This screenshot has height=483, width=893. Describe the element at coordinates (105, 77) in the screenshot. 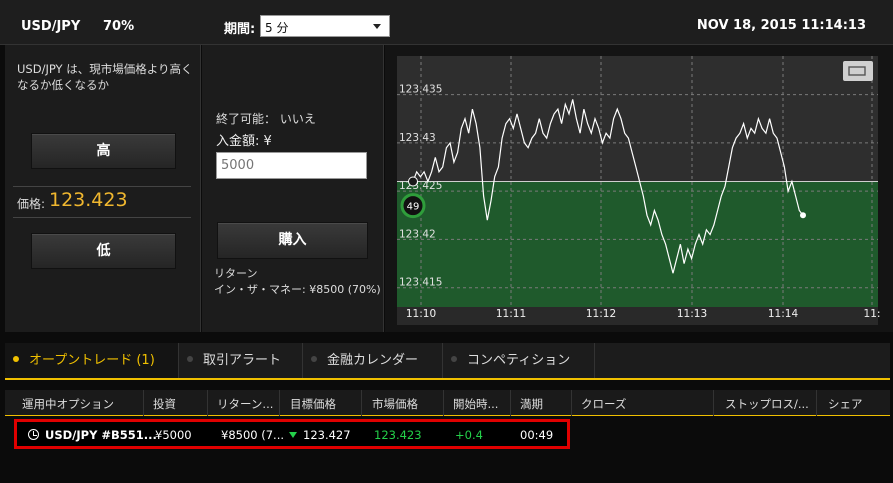

I see `prediction-description: USD/JPY は、現市場価格より高くなるか低くなるか` at that location.